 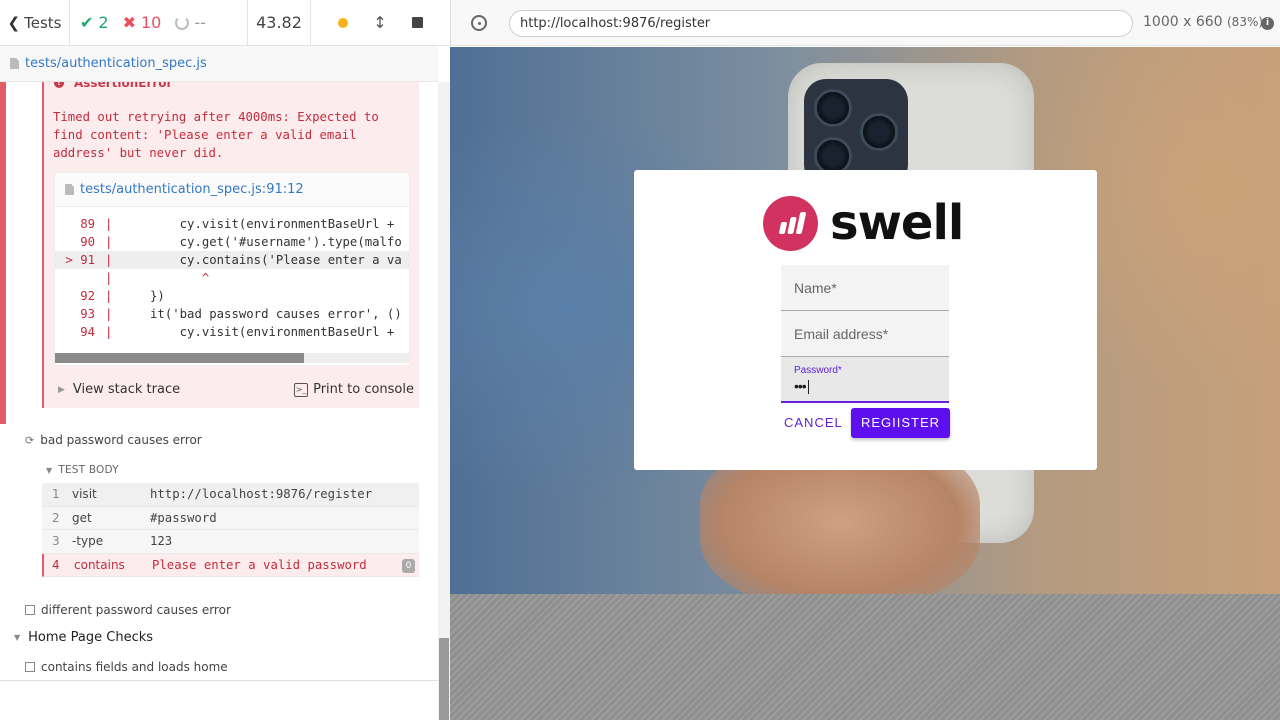 I want to click on test-stats: ✔ 2 ✖ 10 --, so click(x=159, y=23).